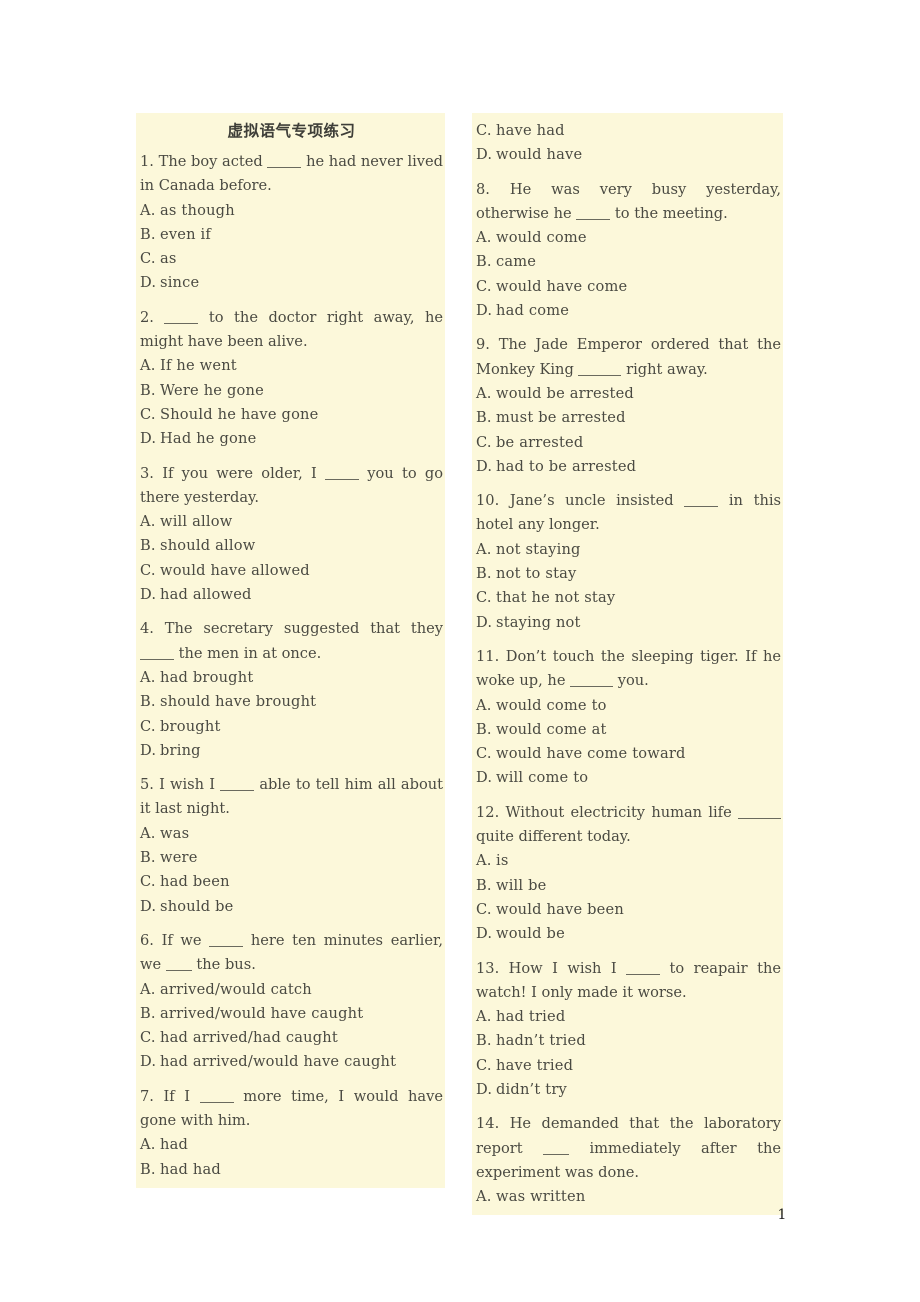 The image size is (920, 1302). What do you see at coordinates (291, 391) in the screenshot?
I see `answer-option: B. Were he gone` at bounding box center [291, 391].